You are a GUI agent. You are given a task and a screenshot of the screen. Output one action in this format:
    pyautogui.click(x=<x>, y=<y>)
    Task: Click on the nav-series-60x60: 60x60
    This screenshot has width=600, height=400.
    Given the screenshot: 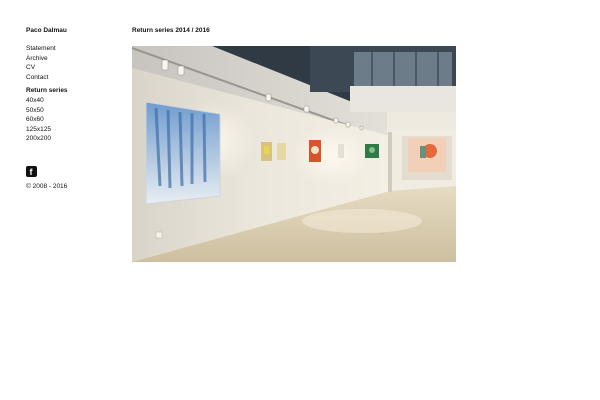 What is the action you would take?
    pyautogui.click(x=47, y=120)
    